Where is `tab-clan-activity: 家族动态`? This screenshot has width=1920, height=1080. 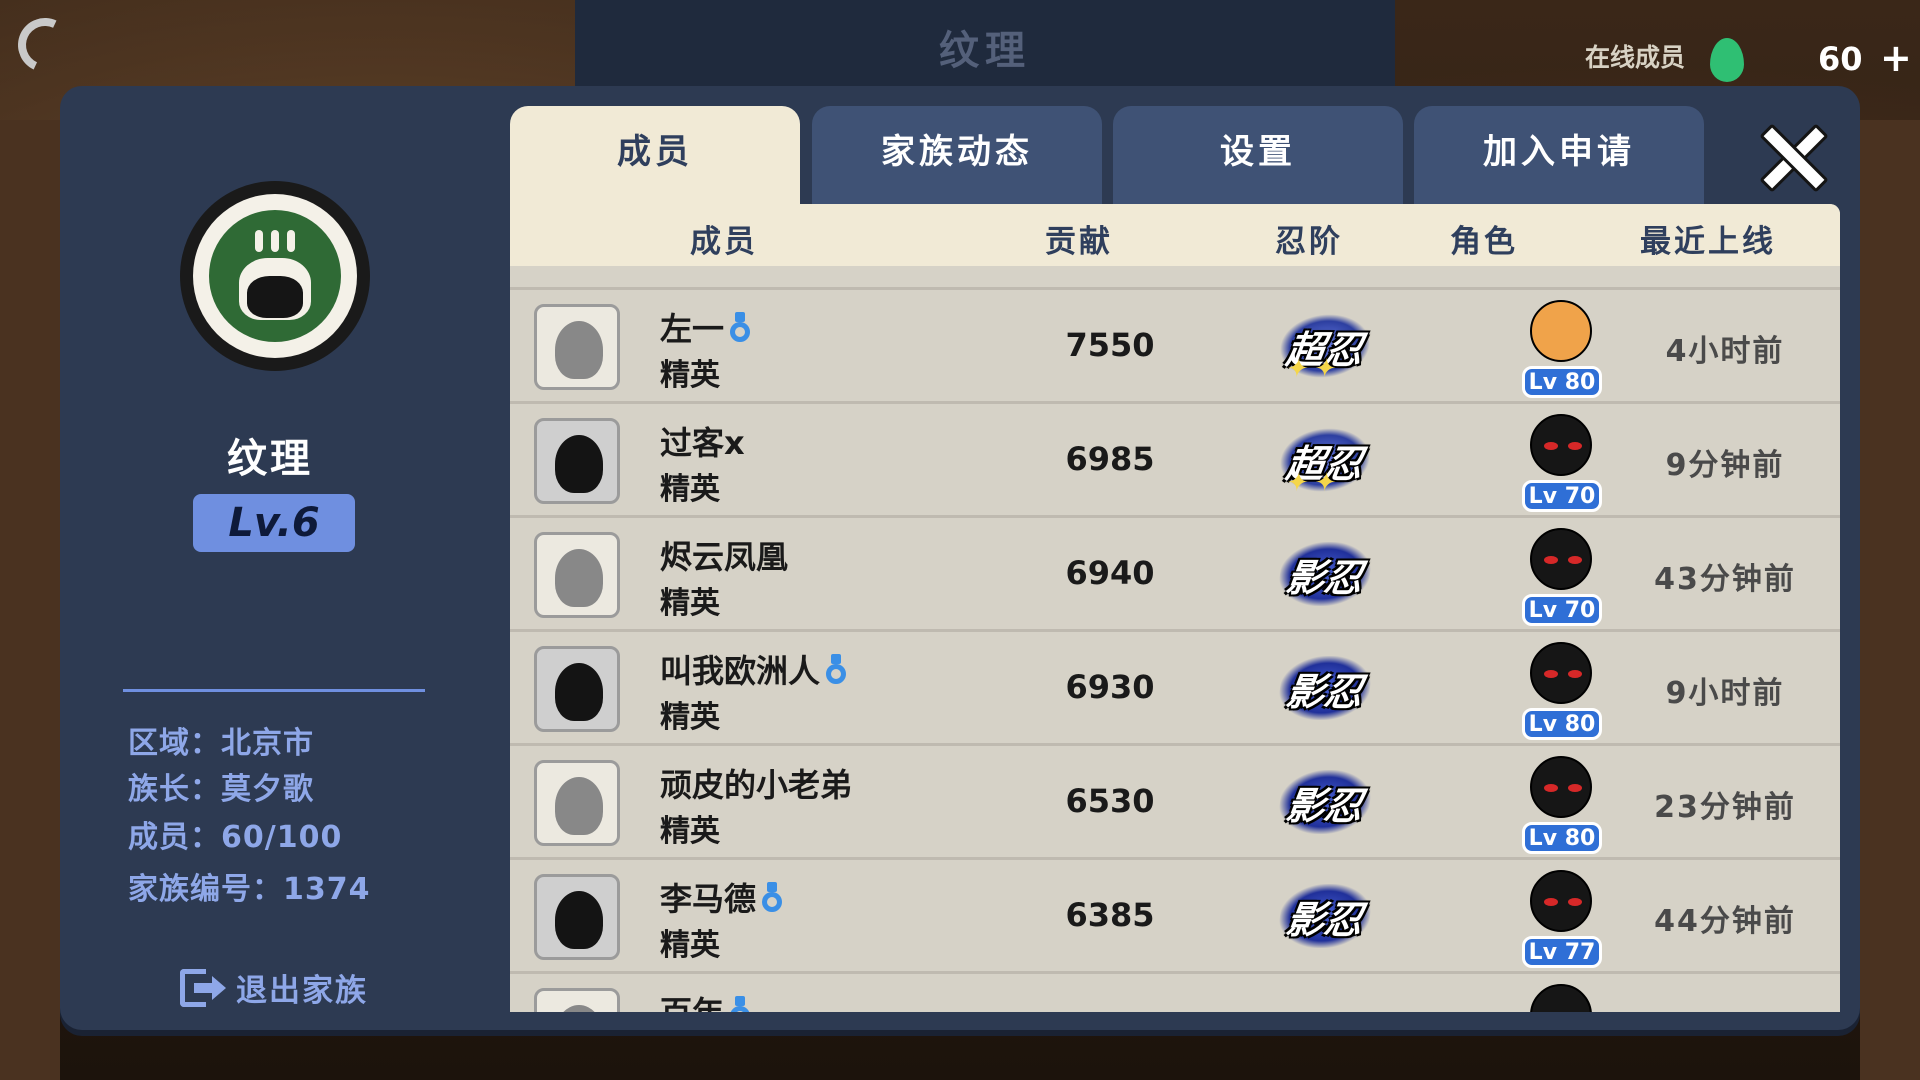
tab-clan-activity: 家族动态 is located at coordinates (957, 156).